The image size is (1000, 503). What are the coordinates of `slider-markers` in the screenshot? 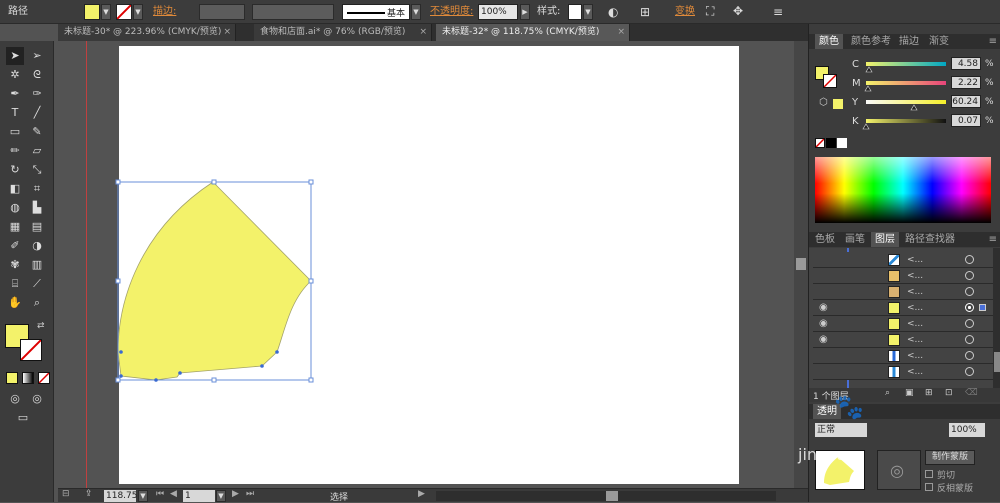 It's located at (890, 98).